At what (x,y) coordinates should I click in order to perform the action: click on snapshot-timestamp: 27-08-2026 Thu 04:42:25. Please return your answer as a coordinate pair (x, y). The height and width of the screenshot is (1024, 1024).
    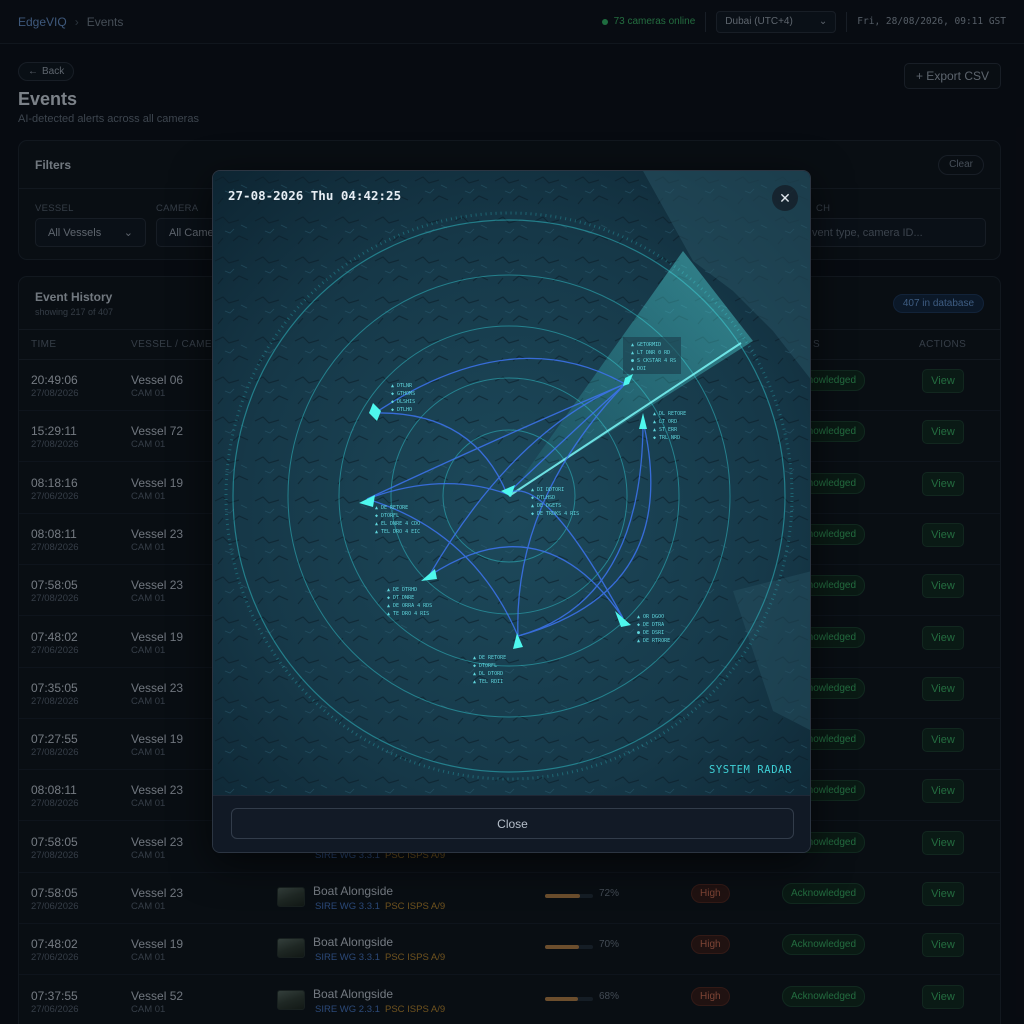
    Looking at the image, I should click on (315, 195).